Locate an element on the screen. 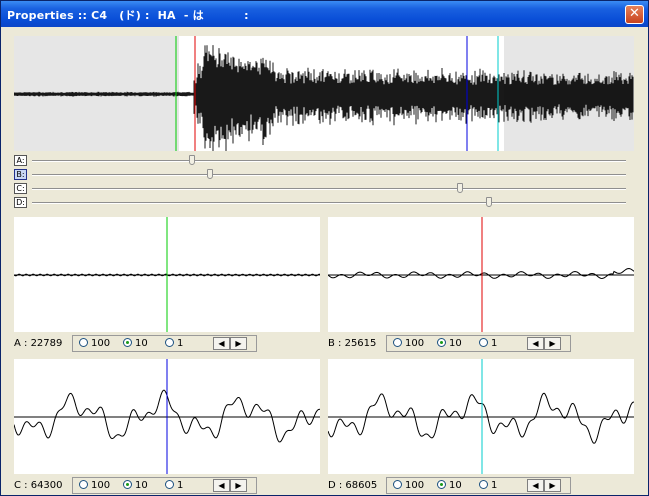 This screenshot has width=649, height=496. close-button: ✕ is located at coordinates (634, 14).